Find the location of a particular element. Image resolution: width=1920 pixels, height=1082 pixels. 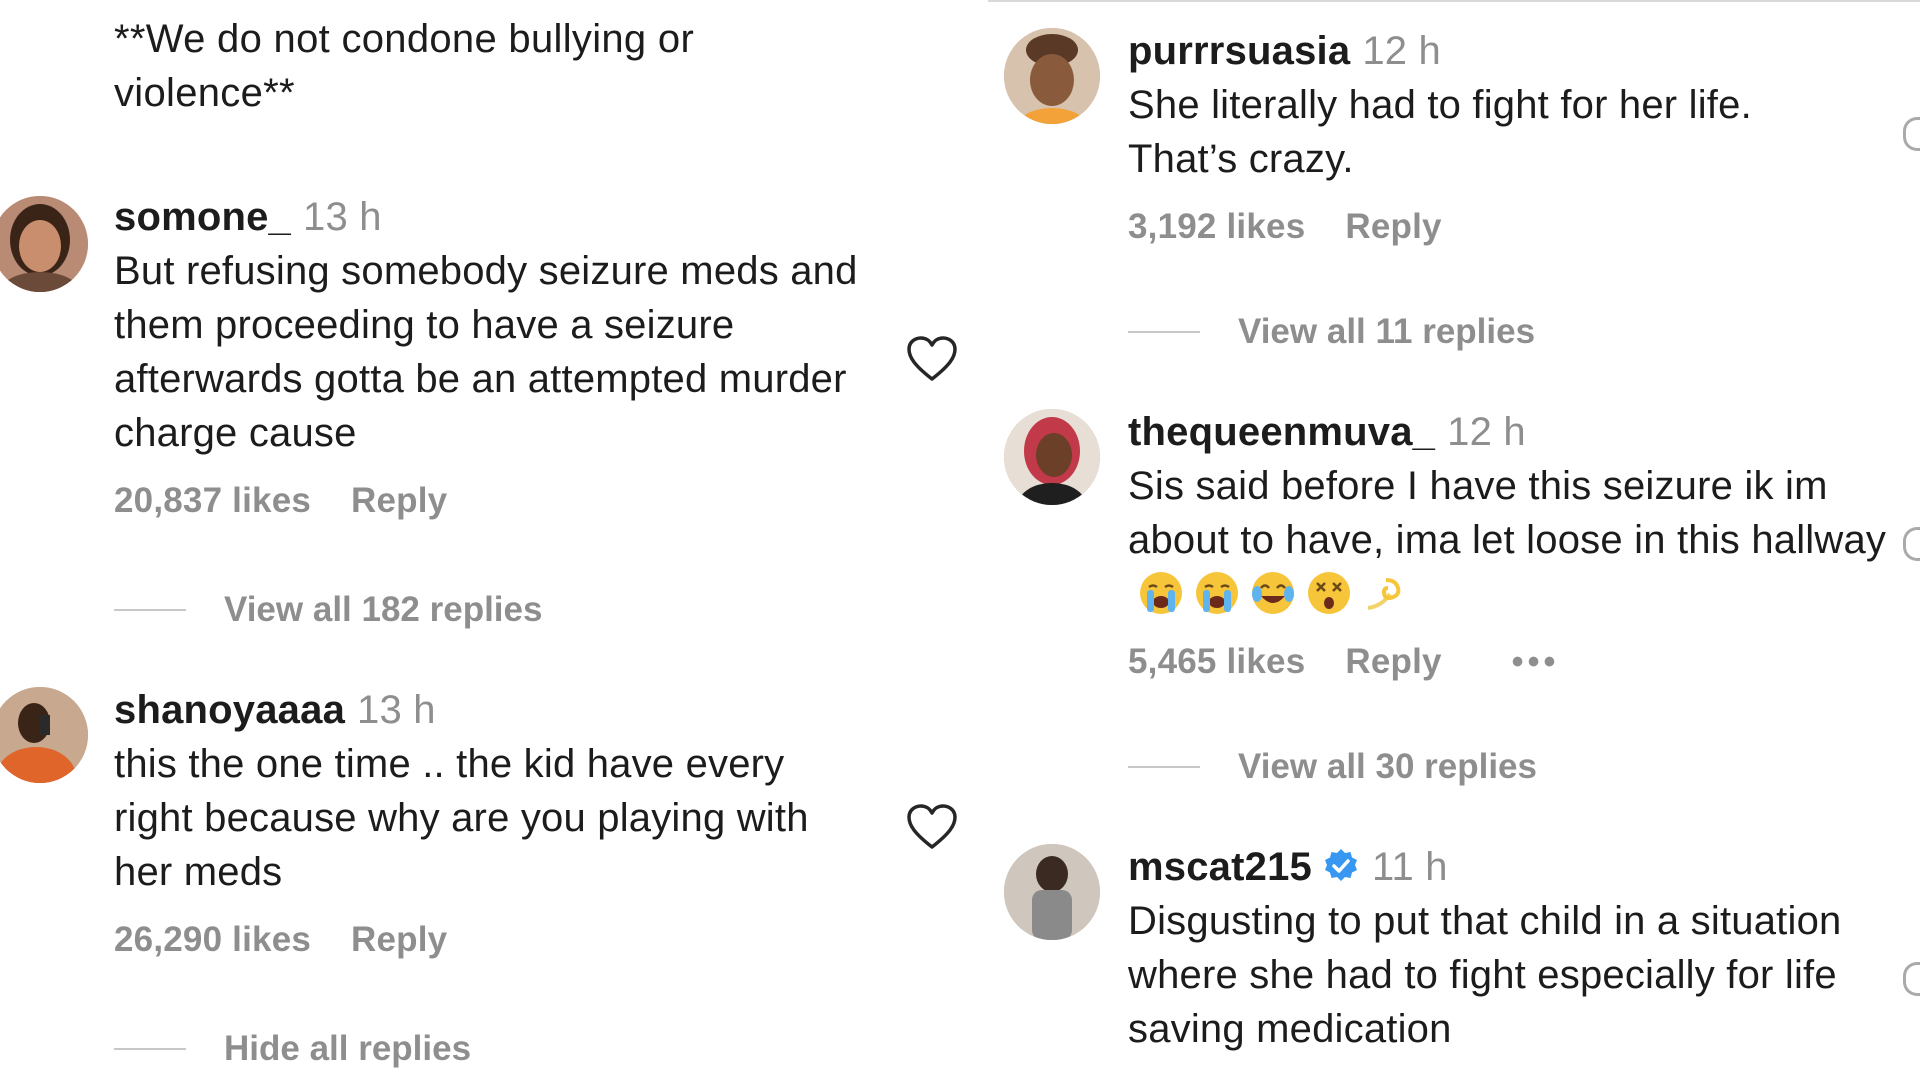

replies-toggle-label: View all 11 replies is located at coordinates (1386, 332).